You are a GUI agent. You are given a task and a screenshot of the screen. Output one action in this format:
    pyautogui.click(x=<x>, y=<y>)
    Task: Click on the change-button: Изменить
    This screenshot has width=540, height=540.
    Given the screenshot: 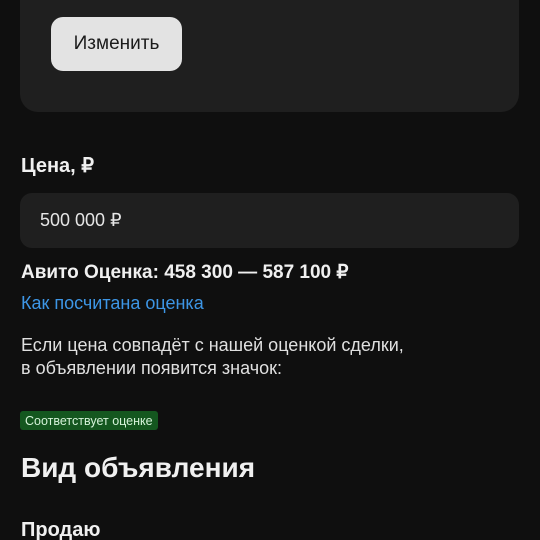 What is the action you would take?
    pyautogui.click(x=116, y=44)
    